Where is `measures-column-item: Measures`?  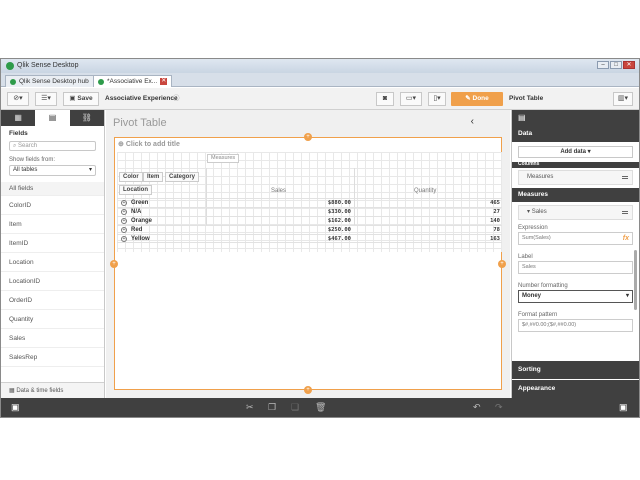 measures-column-item: Measures is located at coordinates (575, 177).